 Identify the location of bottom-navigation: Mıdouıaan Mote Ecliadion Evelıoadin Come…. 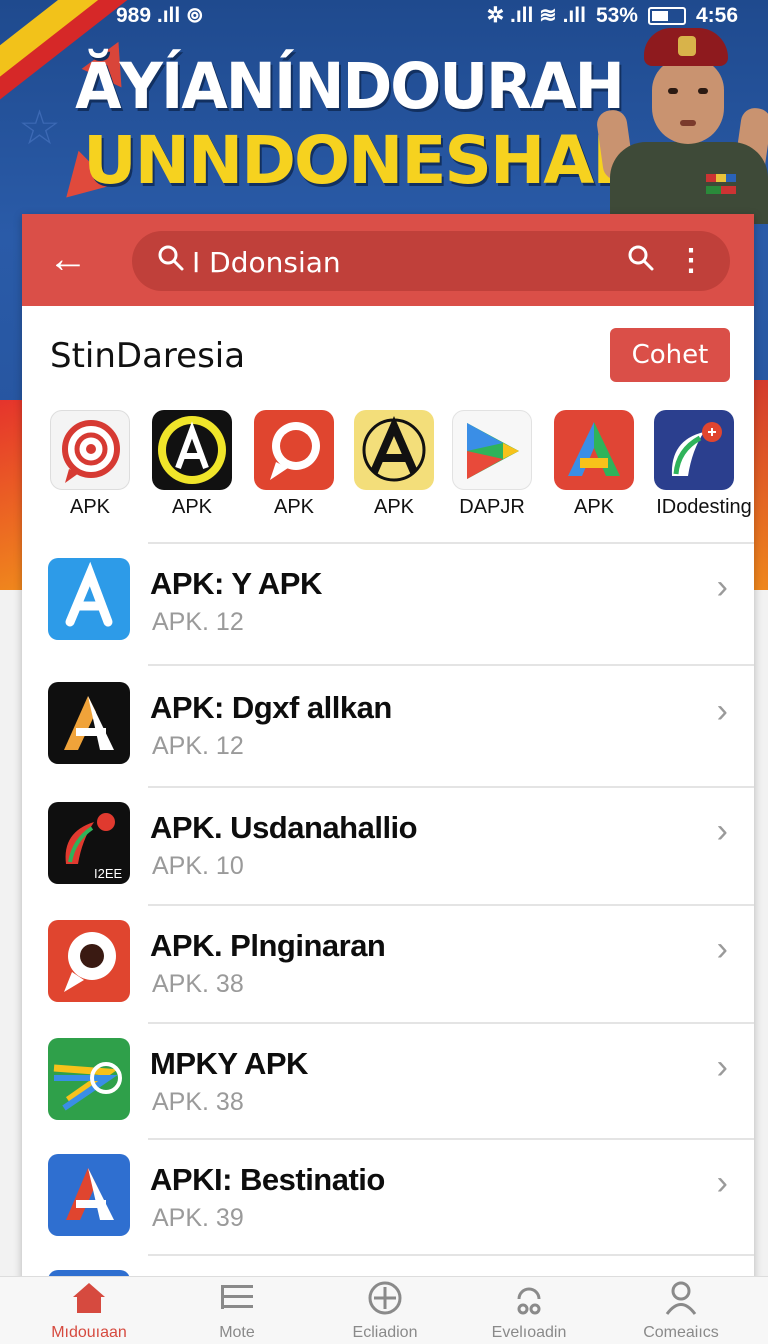
(384, 1310).